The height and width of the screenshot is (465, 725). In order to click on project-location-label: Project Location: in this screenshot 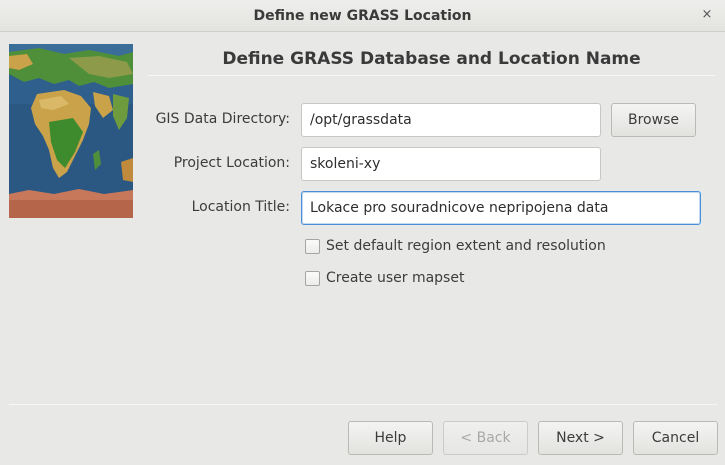, I will do `click(231, 163)`.